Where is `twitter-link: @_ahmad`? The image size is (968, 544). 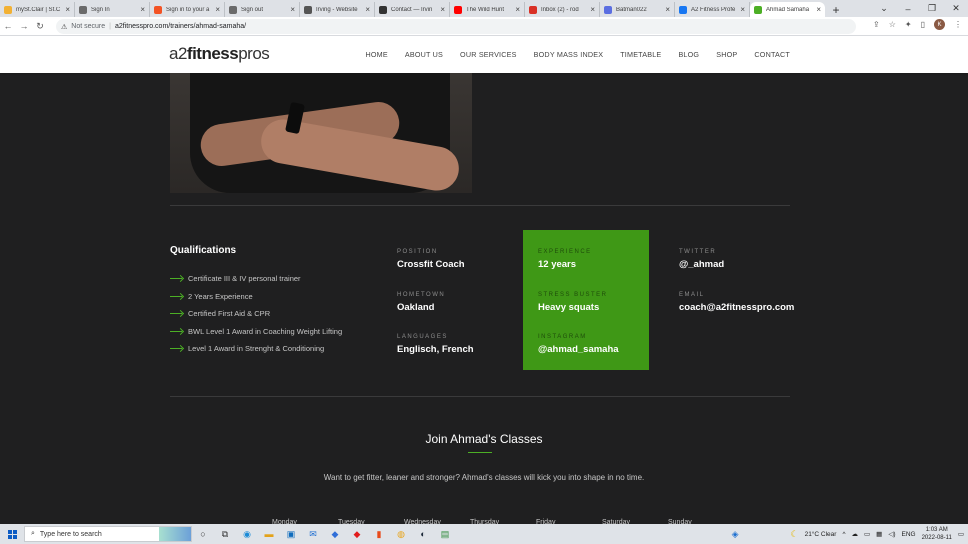
twitter-link: @_ahmad is located at coordinates (749, 264).